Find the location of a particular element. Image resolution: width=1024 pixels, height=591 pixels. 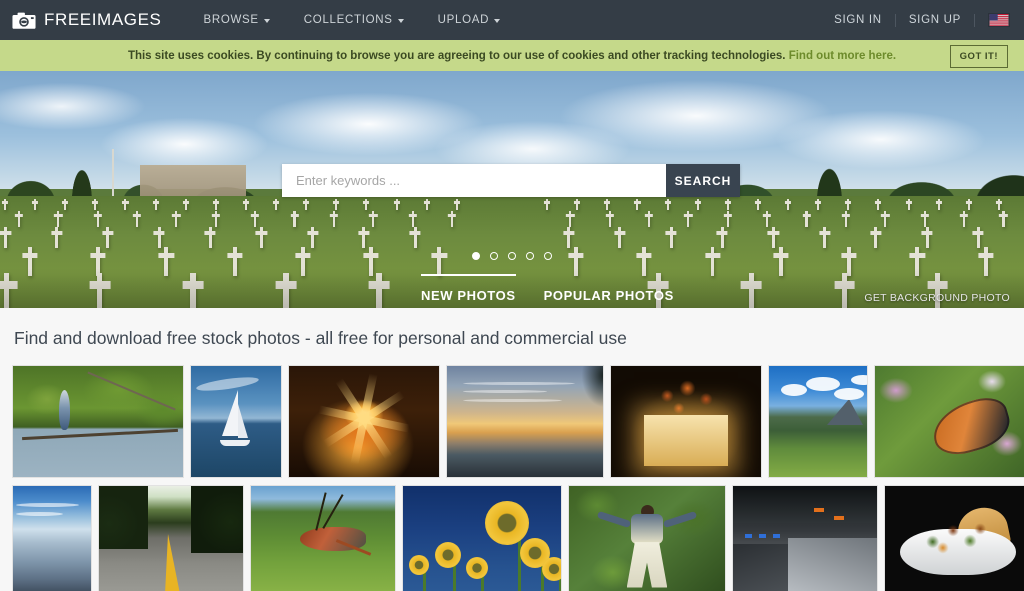

tree-mass is located at coordinates (217, 519).